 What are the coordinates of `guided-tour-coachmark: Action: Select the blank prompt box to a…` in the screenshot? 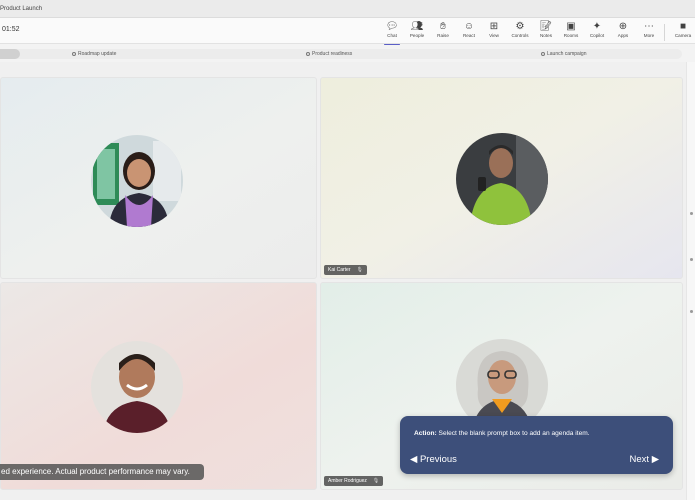 It's located at (536, 445).